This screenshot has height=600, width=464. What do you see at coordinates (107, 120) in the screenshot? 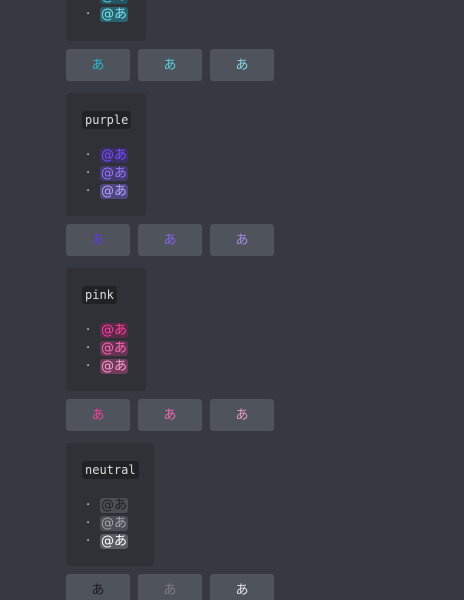
I see `swatch-label: purple` at bounding box center [107, 120].